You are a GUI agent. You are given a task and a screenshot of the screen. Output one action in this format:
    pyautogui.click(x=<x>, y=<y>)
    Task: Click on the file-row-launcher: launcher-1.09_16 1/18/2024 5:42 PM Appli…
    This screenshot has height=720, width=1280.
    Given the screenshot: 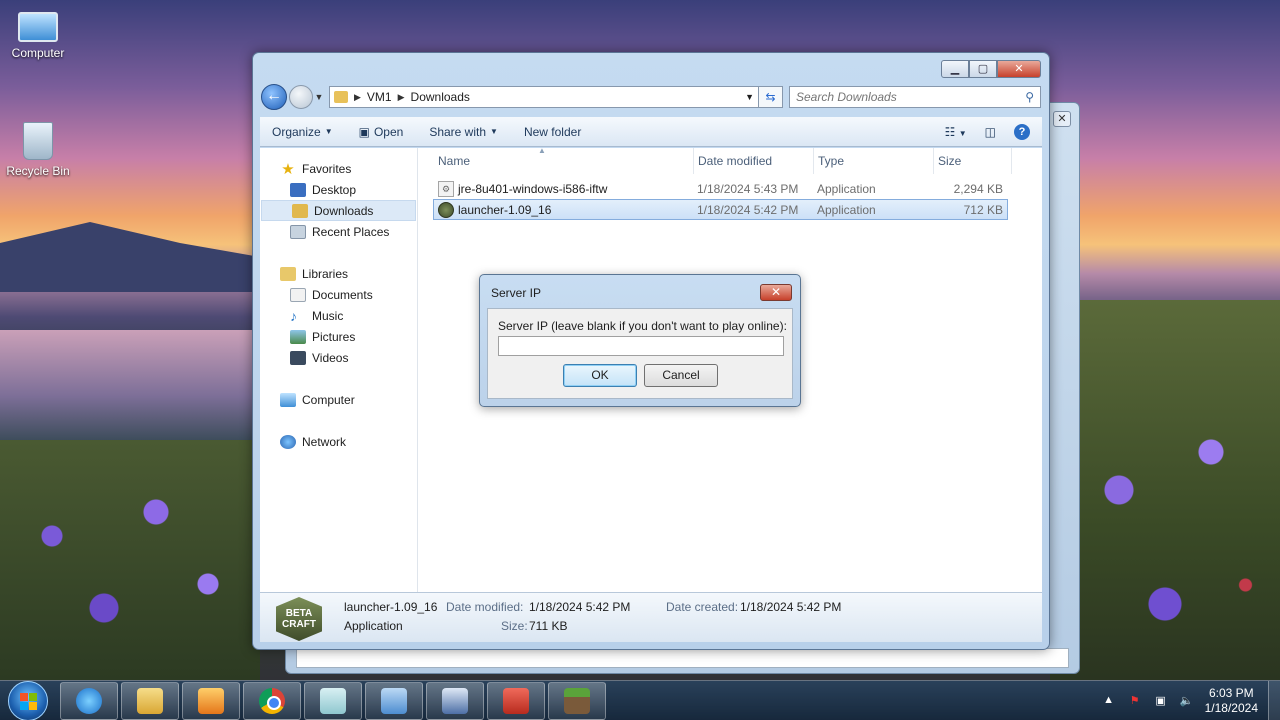 What is the action you would take?
    pyautogui.click(x=720, y=209)
    